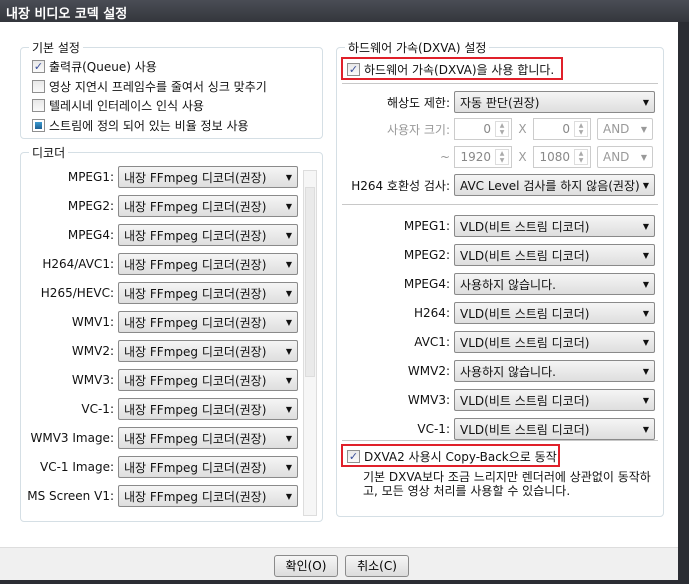 The height and width of the screenshot is (584, 689). What do you see at coordinates (483, 129) in the screenshot?
I see `min-width-spinner: 0 ▲ ▼` at bounding box center [483, 129].